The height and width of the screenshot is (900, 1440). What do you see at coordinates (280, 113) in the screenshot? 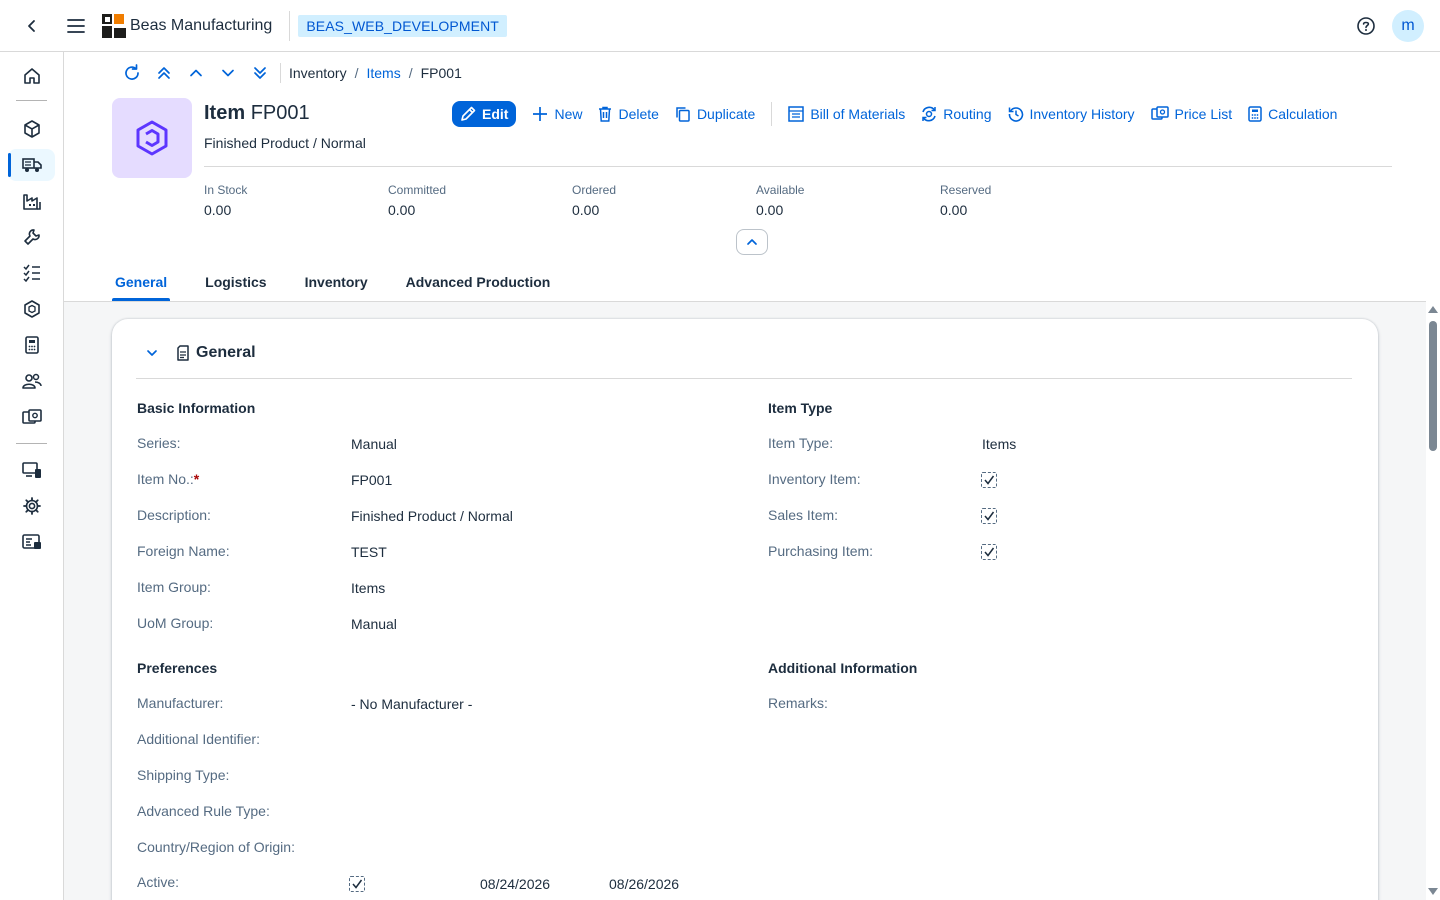
I see `object-title-id: FP001` at bounding box center [280, 113].